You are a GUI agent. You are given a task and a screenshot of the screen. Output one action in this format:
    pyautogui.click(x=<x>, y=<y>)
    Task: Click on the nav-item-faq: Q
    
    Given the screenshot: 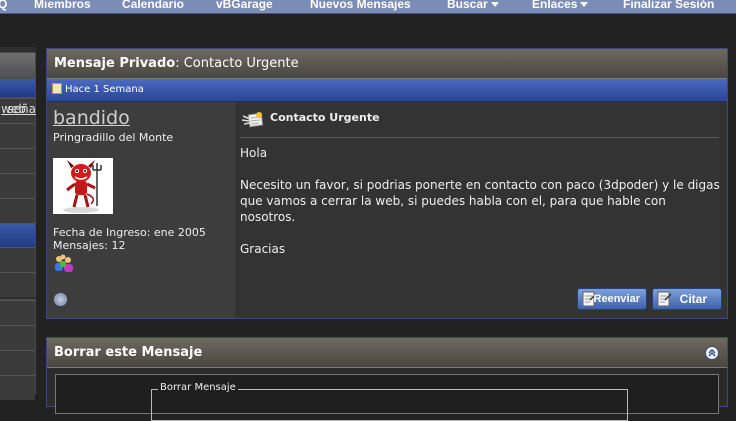 What is the action you would take?
    pyautogui.click(x=3, y=5)
    